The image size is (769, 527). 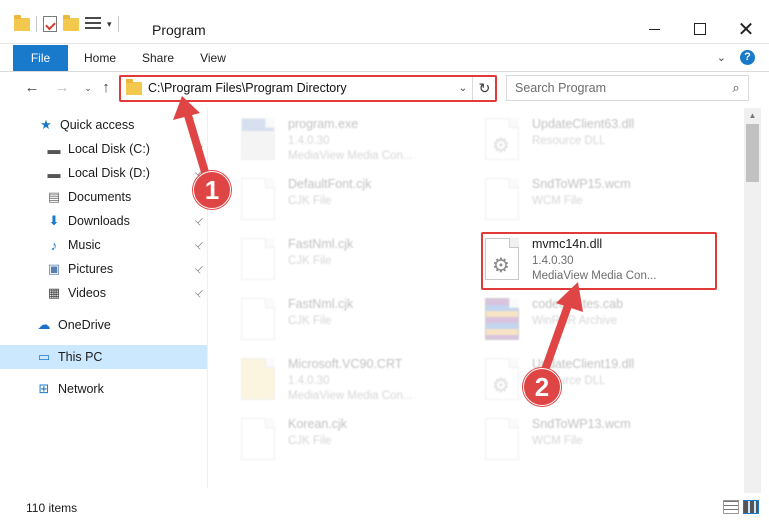 I want to click on up-button: ↑, so click(x=106, y=88).